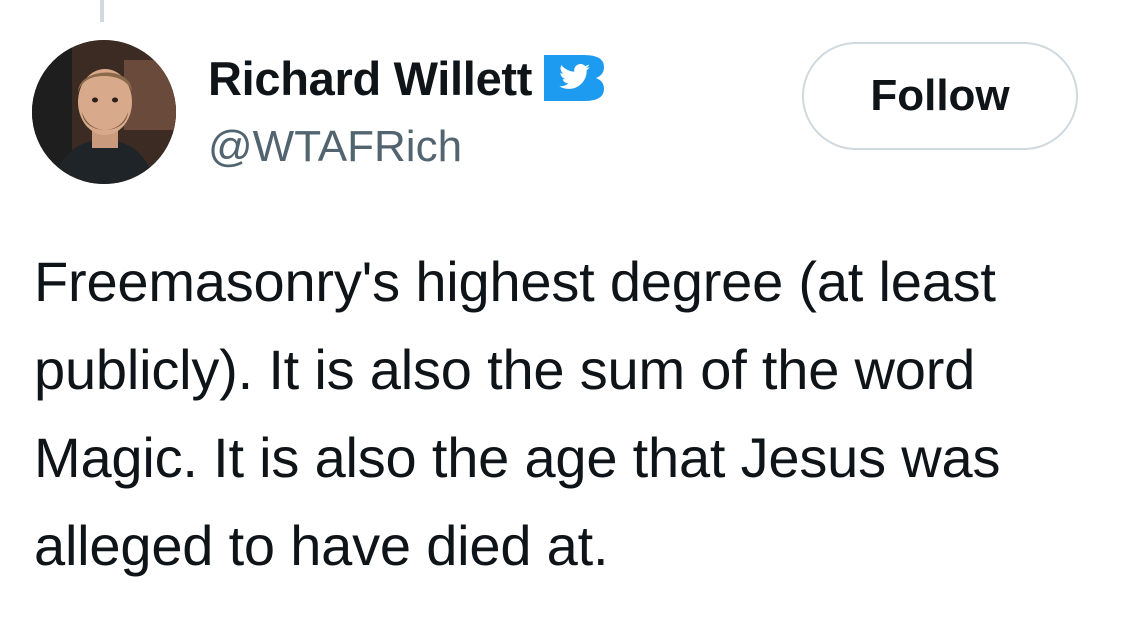  Describe the element at coordinates (940, 96) in the screenshot. I see `follow-button: Follow` at that location.